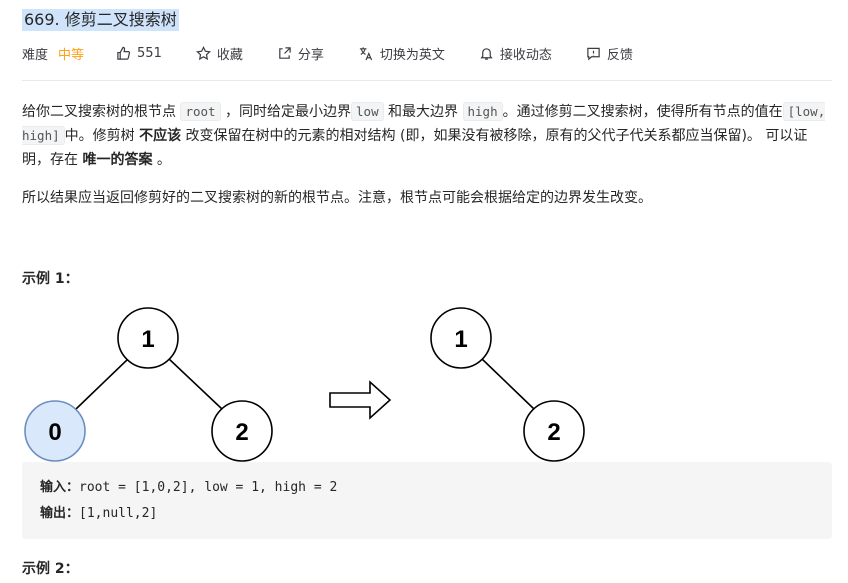 The width and height of the screenshot is (848, 583). What do you see at coordinates (149, 53) in the screenshot?
I see `like-count: 551` at bounding box center [149, 53].